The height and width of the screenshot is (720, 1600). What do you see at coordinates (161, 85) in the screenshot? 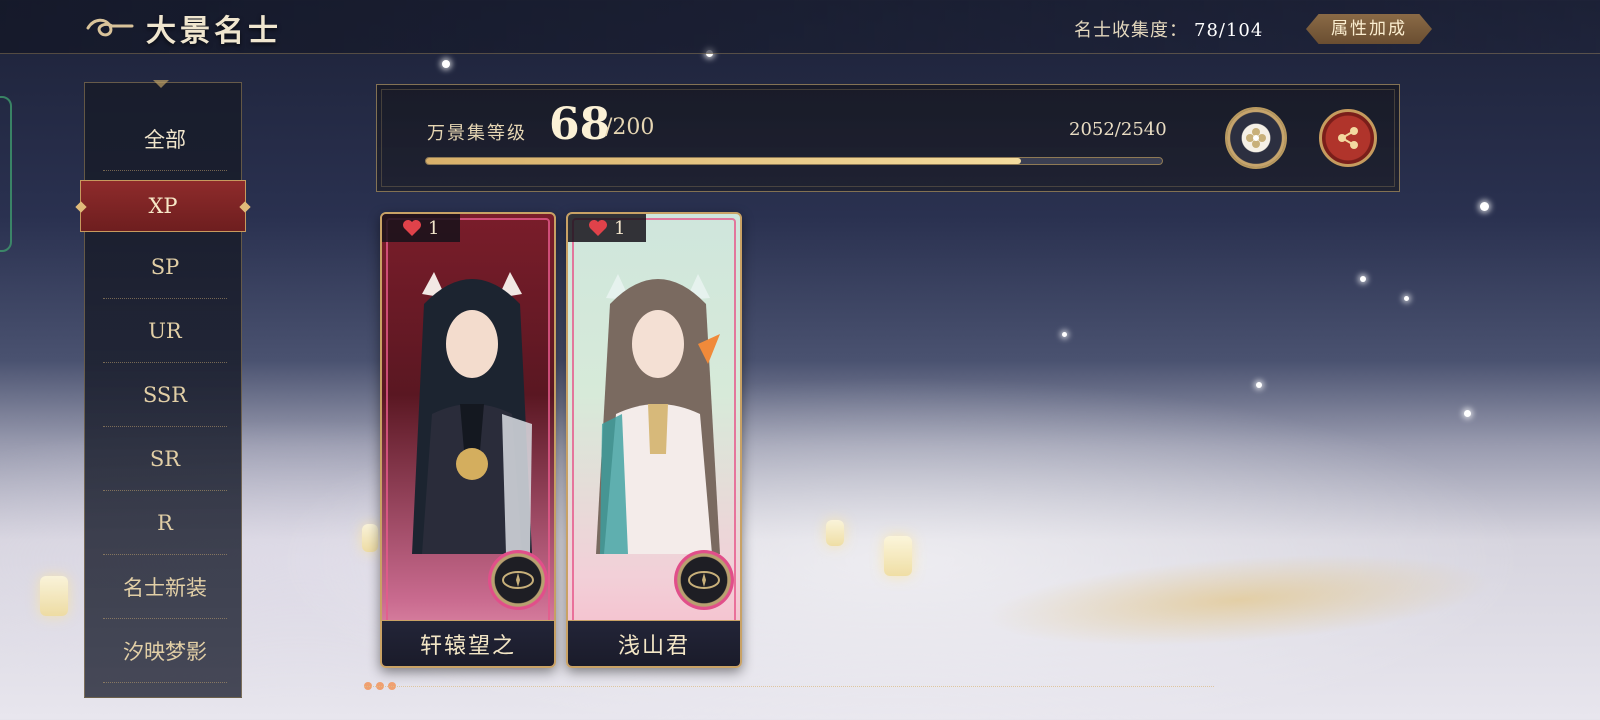
I see `sidebar-notch-ornament` at bounding box center [161, 85].